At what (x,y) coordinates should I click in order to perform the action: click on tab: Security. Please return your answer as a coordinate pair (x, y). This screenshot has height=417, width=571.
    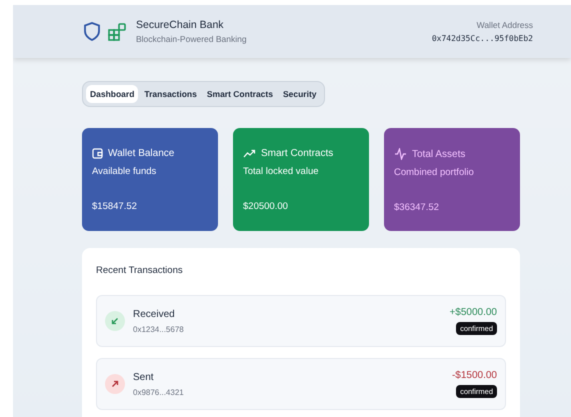
    Looking at the image, I should click on (299, 94).